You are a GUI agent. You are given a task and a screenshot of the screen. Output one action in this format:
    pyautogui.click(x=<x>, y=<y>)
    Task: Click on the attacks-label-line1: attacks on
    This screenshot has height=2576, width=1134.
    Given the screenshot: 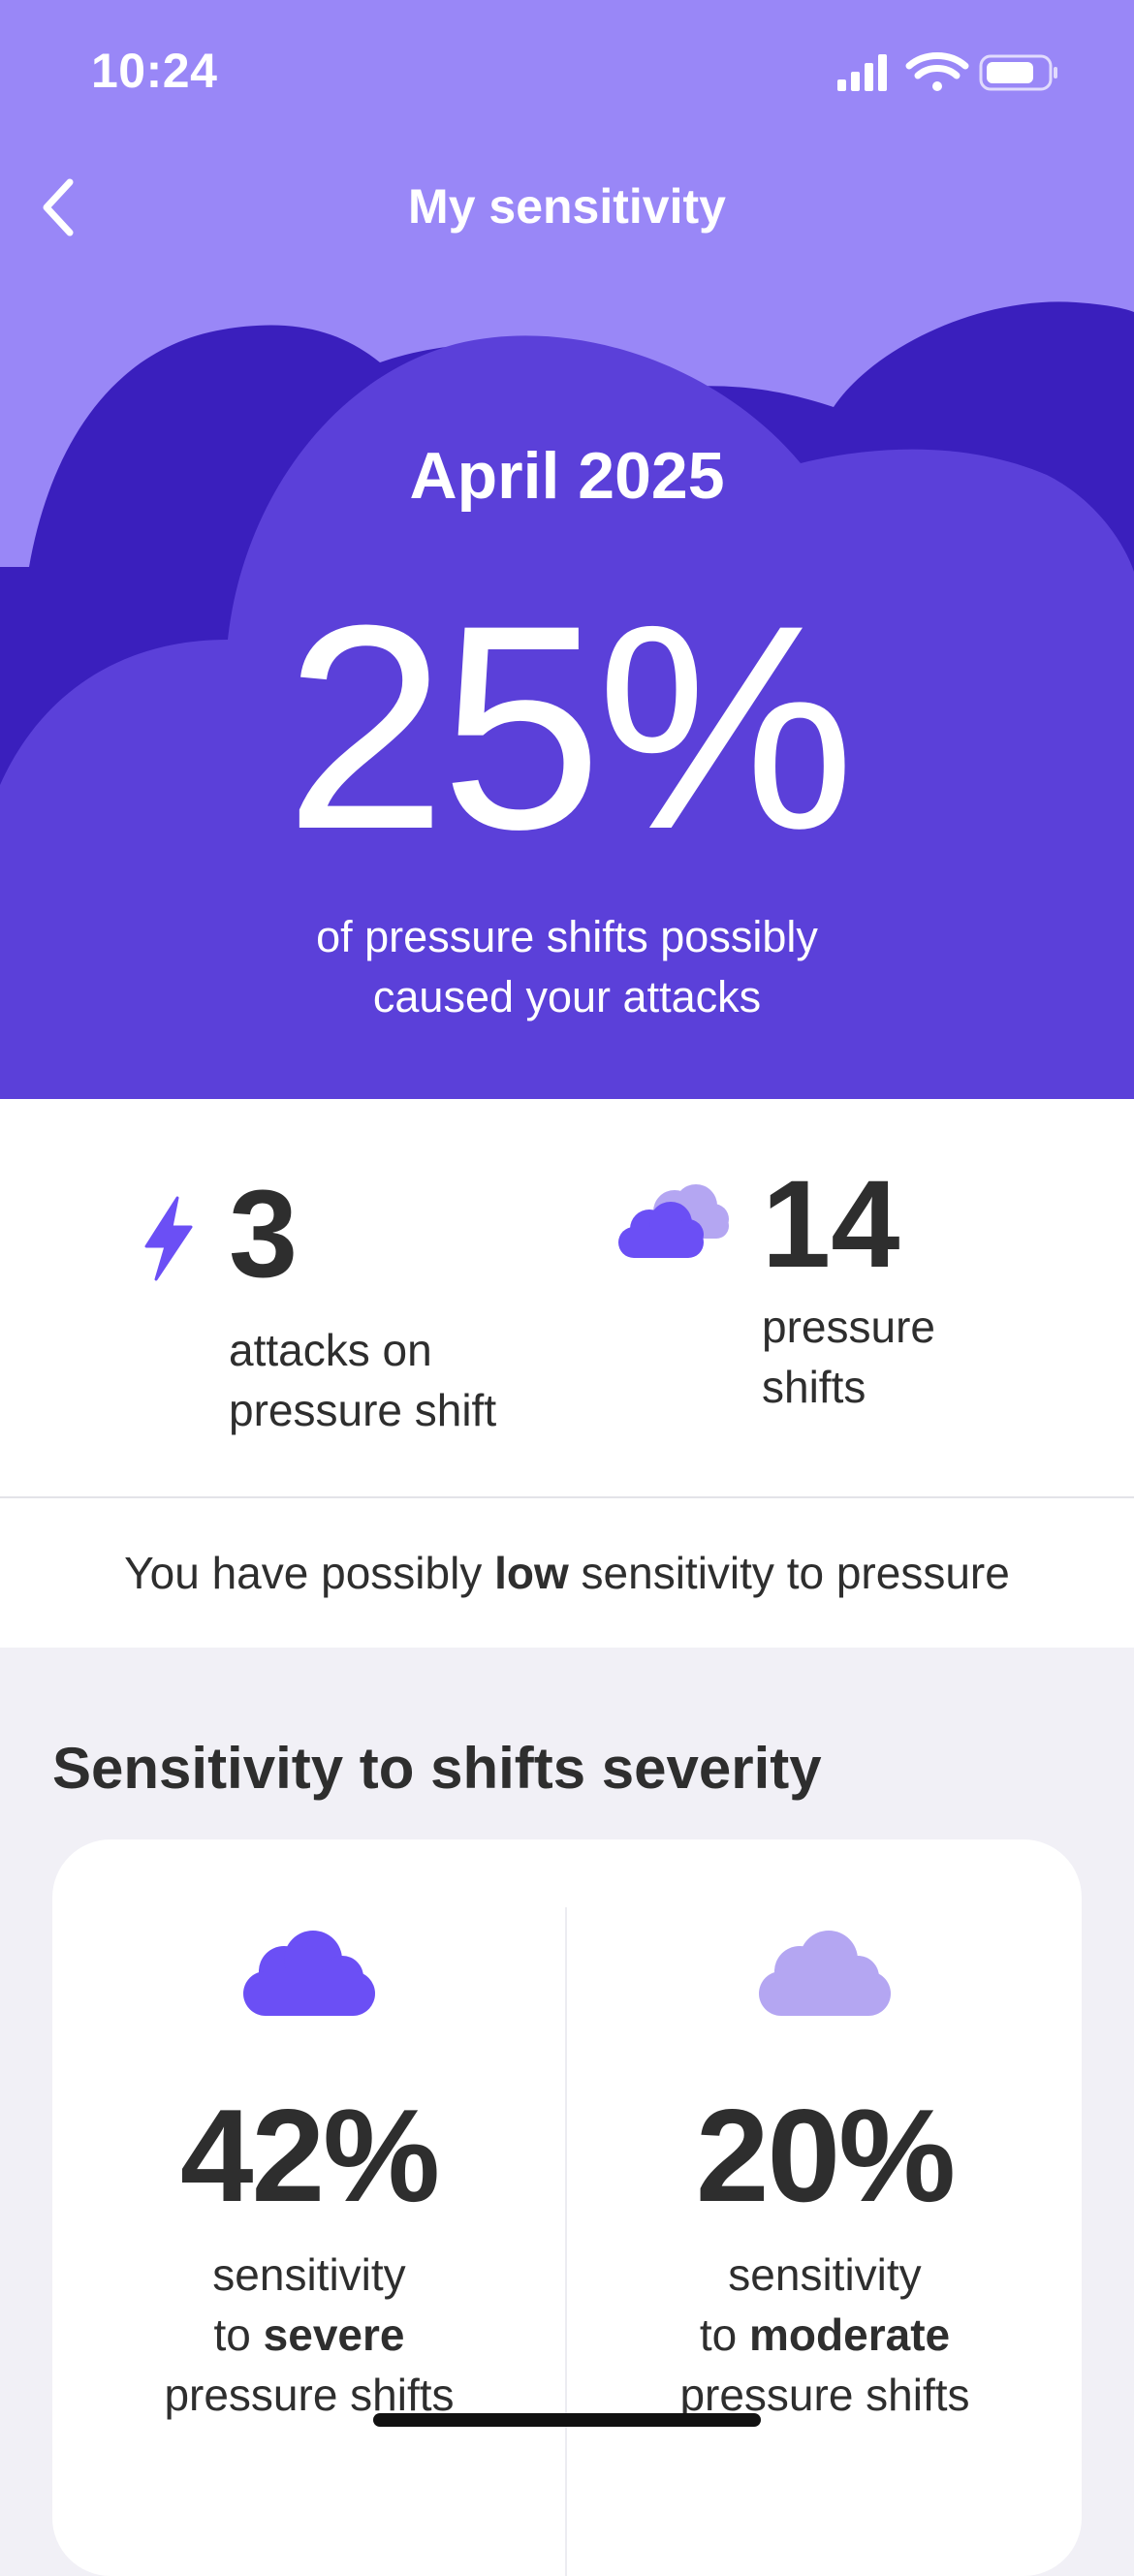 What is the action you would take?
    pyautogui.click(x=331, y=1350)
    